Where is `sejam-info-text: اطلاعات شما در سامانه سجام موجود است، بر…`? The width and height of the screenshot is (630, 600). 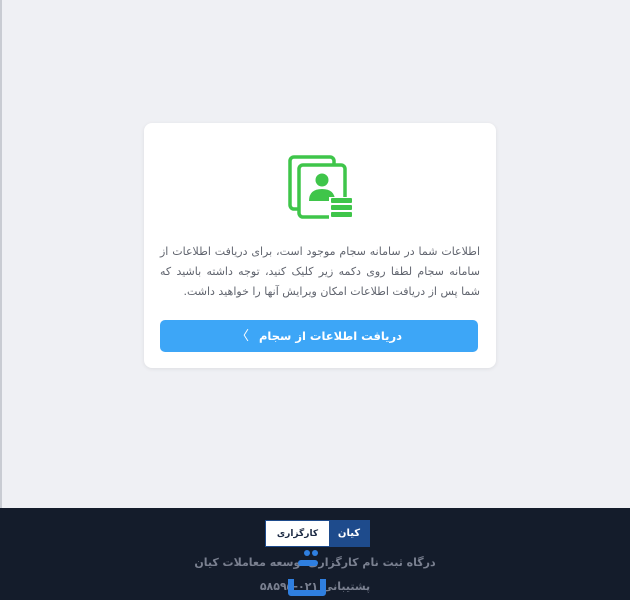
sejam-info-text: اطلاعات شما در سامانه سجام موجود است، بر… is located at coordinates (320, 271).